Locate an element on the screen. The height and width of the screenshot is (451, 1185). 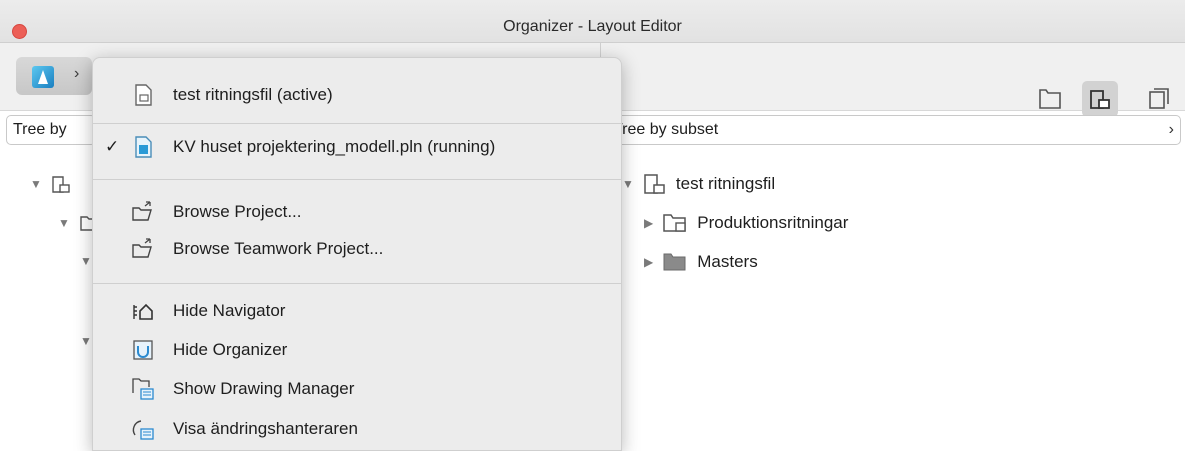
project-switcher-button: › is located at coordinates (54, 76).